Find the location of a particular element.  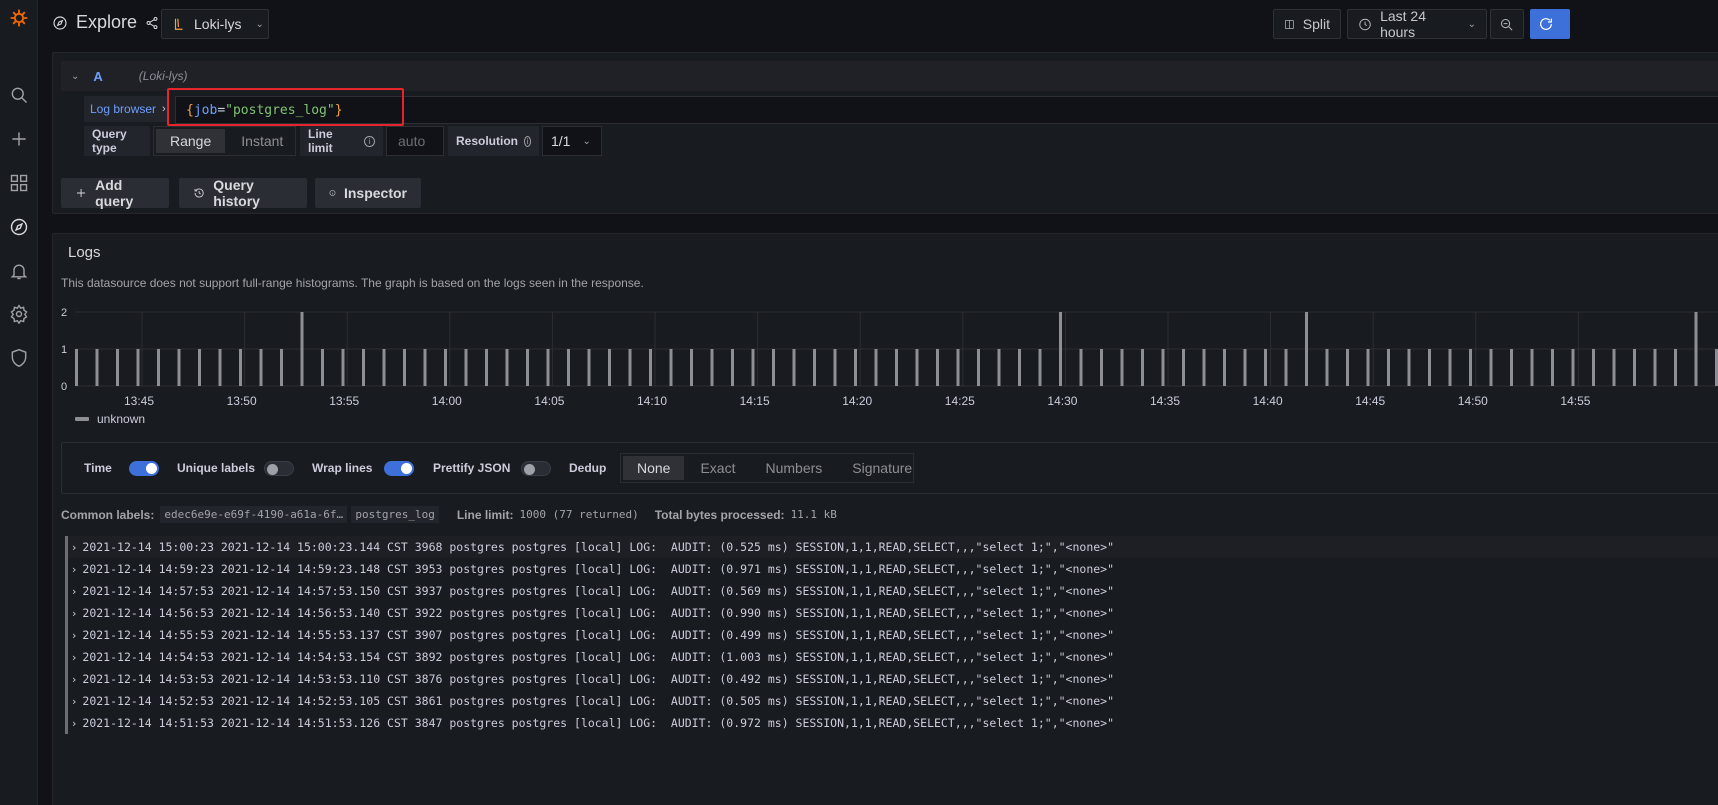

line-limit-input: auto is located at coordinates (415, 141).